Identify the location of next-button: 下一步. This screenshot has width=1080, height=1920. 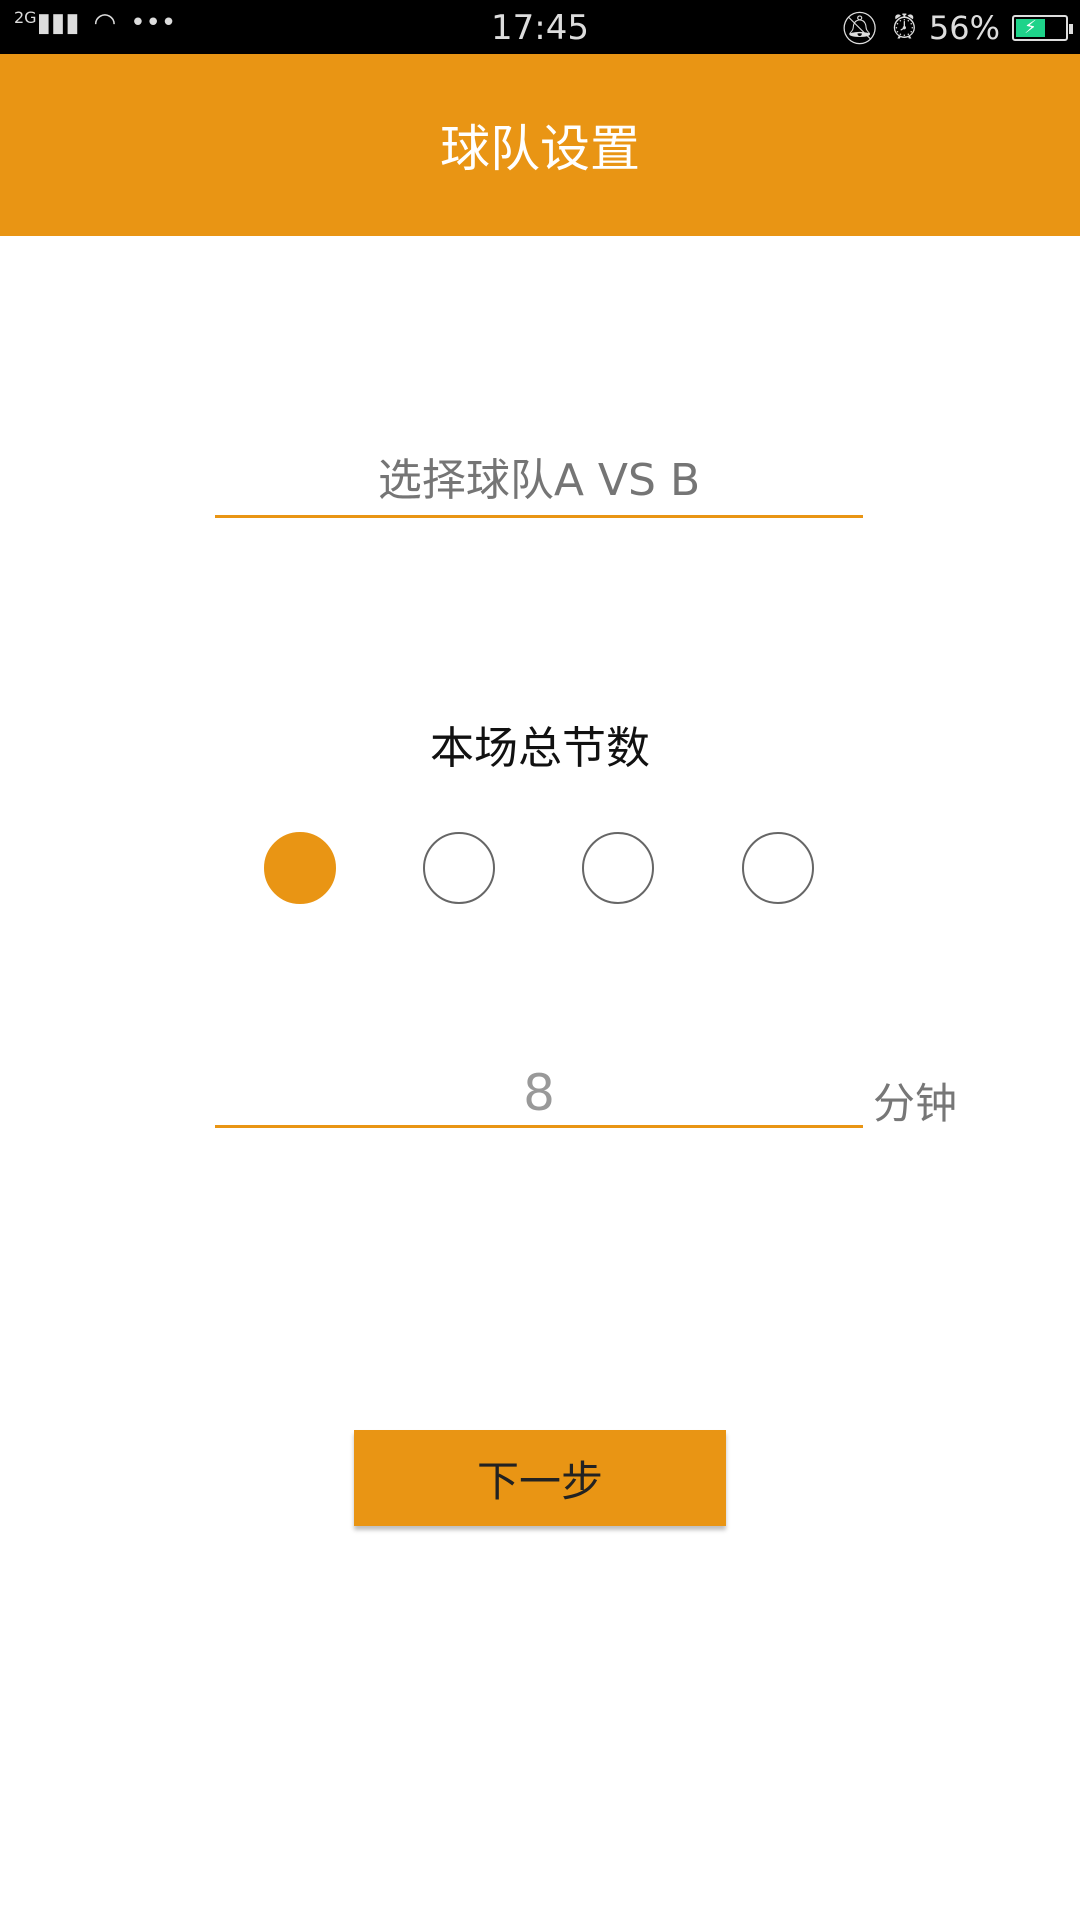
(540, 1478).